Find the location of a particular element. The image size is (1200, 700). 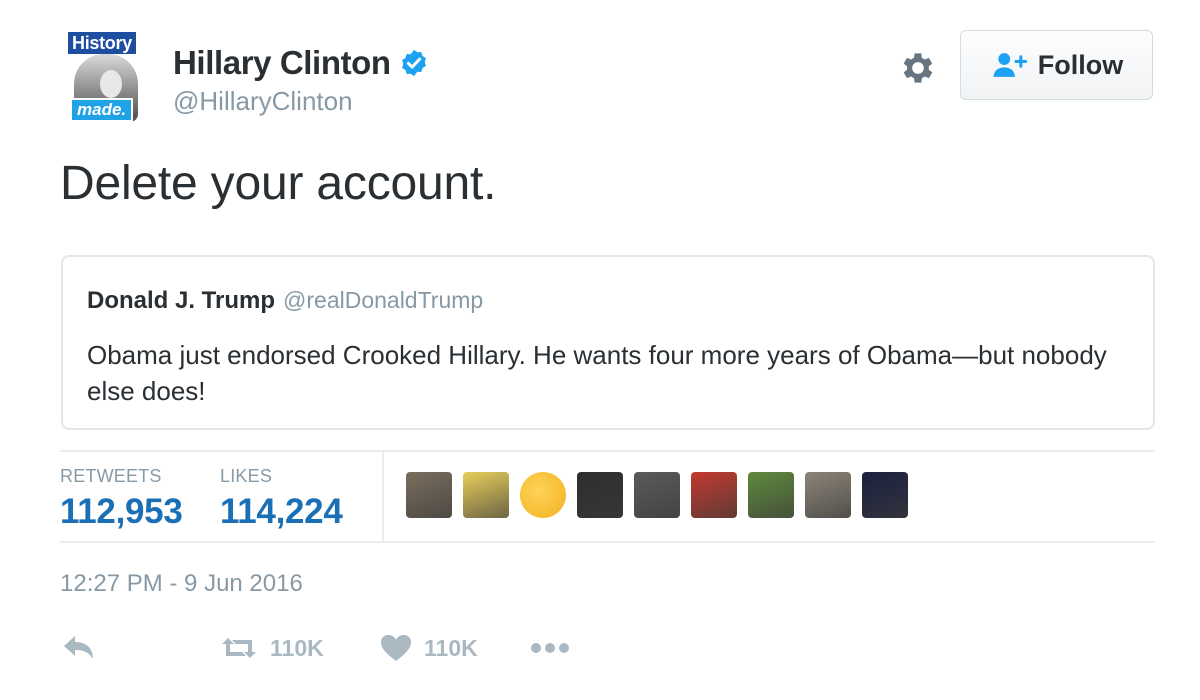

tweet-timestamp: 12:27 PM - 9 Jun 2016 is located at coordinates (181, 584).